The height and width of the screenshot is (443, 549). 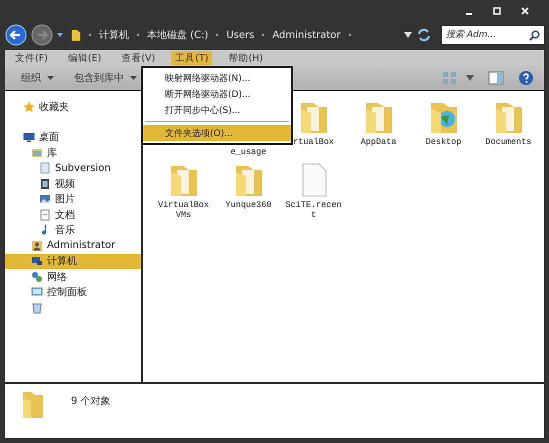 What do you see at coordinates (424, 35) in the screenshot?
I see `refresh-icon` at bounding box center [424, 35].